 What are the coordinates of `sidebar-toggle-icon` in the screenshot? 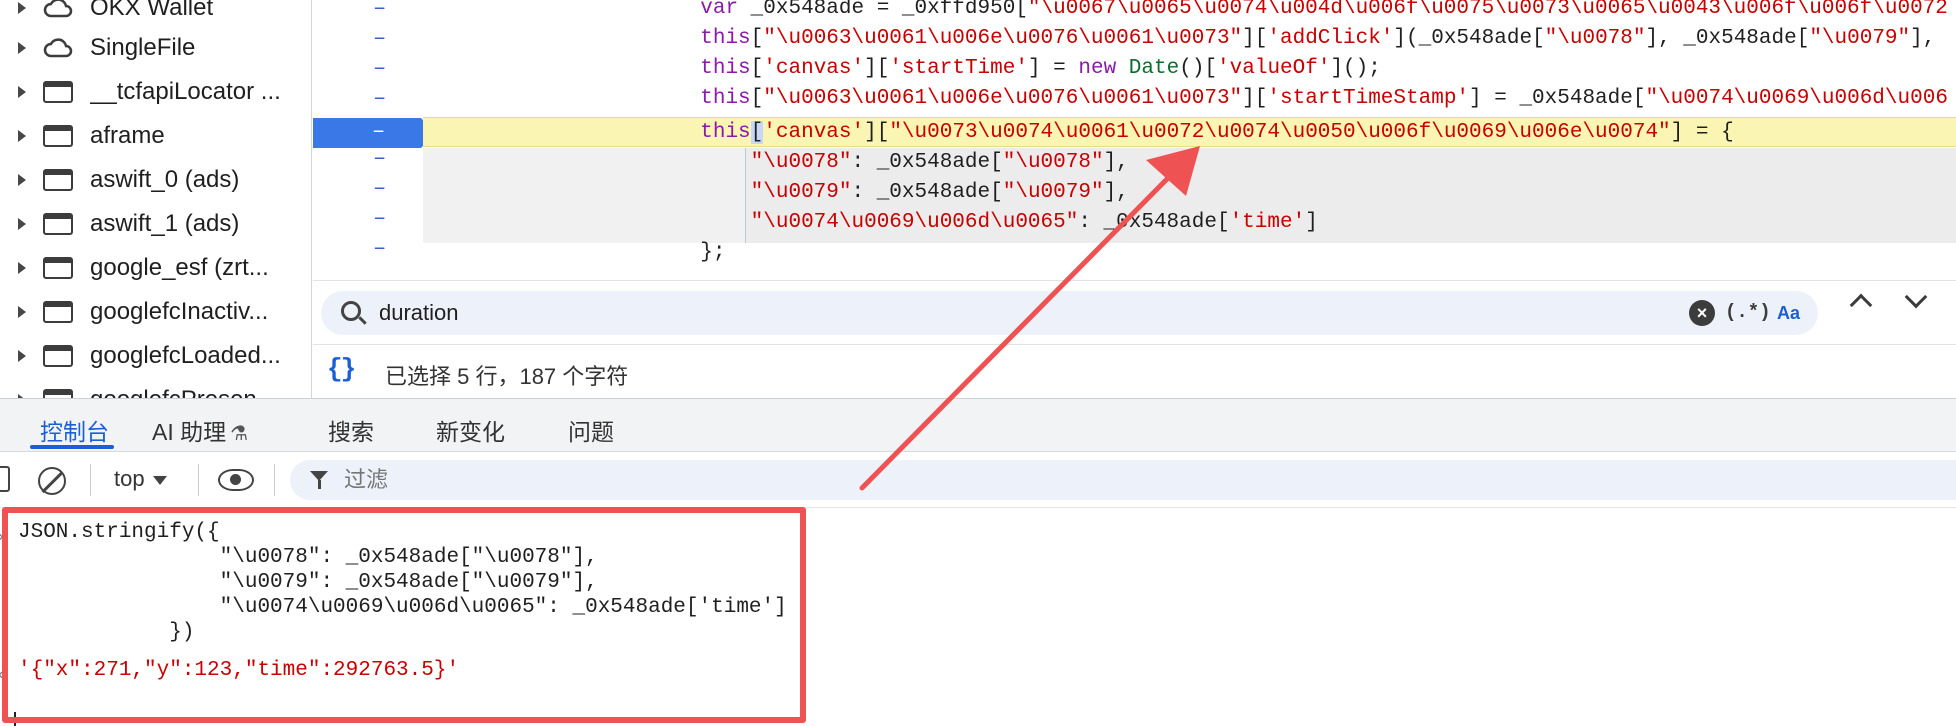 It's located at (5, 479).